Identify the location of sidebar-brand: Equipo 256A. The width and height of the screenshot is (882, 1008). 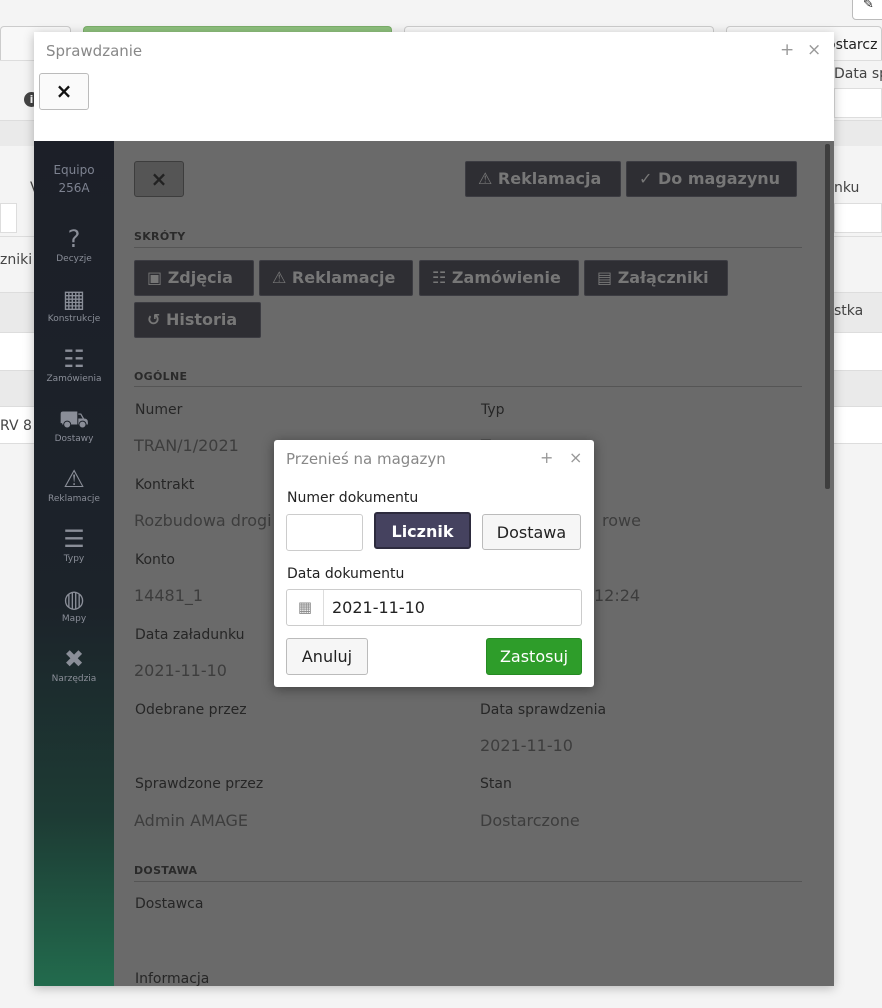
(74, 179).